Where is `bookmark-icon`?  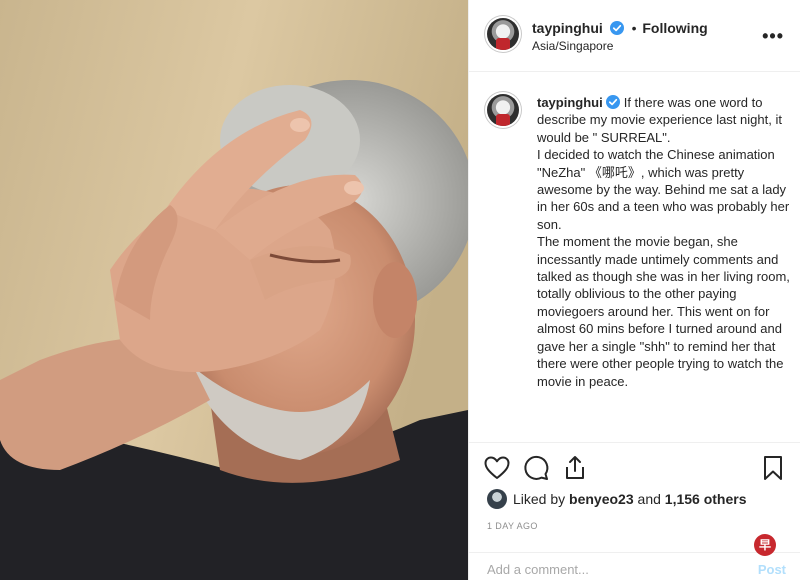 bookmark-icon is located at coordinates (773, 468).